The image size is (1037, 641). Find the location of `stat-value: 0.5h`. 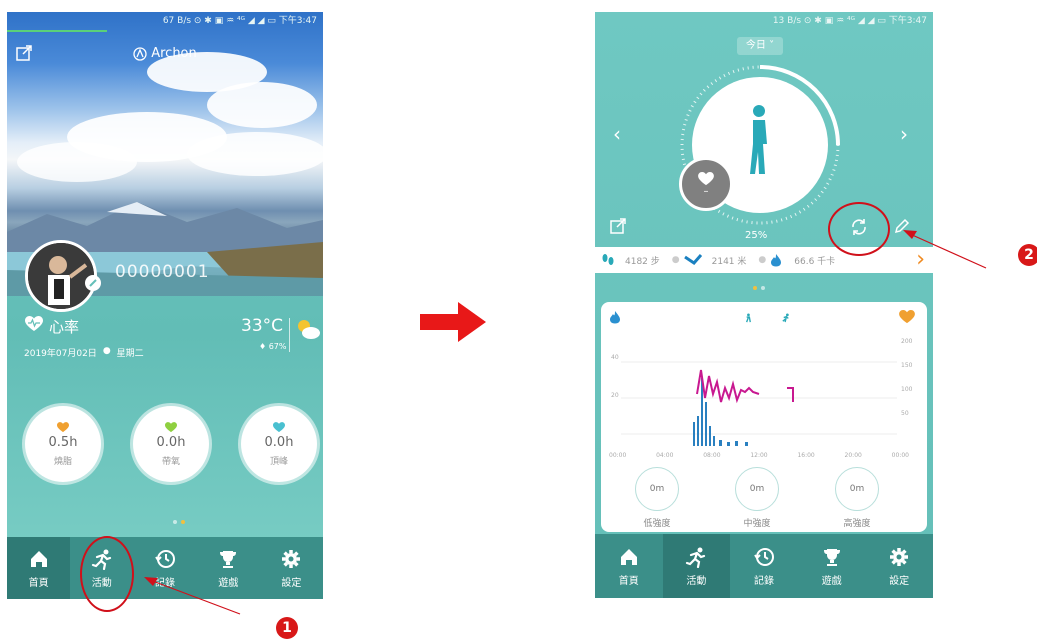

stat-value: 0.5h is located at coordinates (63, 442).